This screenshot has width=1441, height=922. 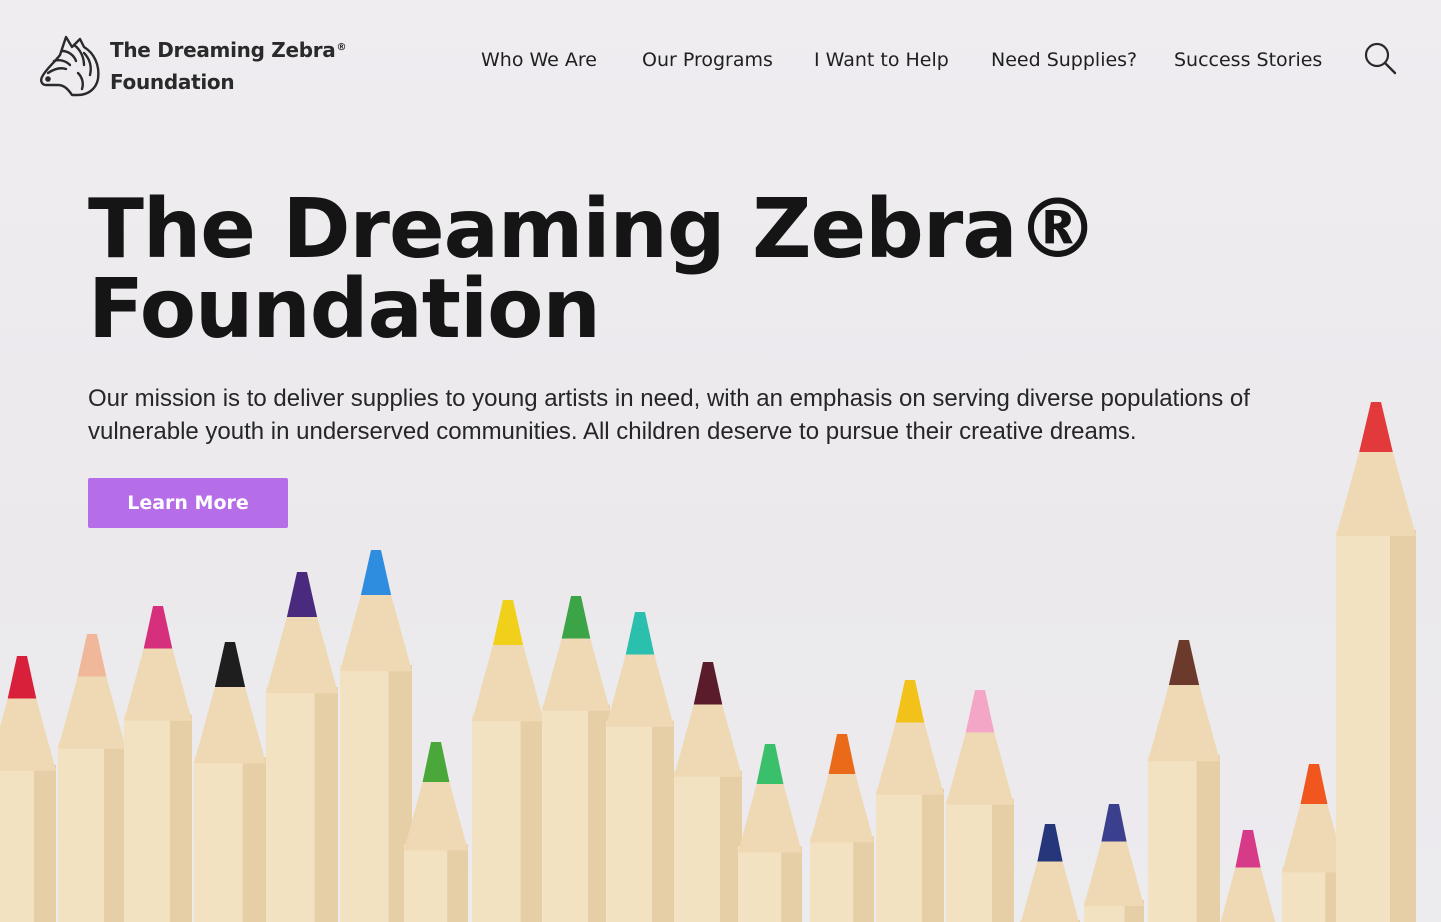 I want to click on nav-success-stories: Success Stories, so click(x=1248, y=60).